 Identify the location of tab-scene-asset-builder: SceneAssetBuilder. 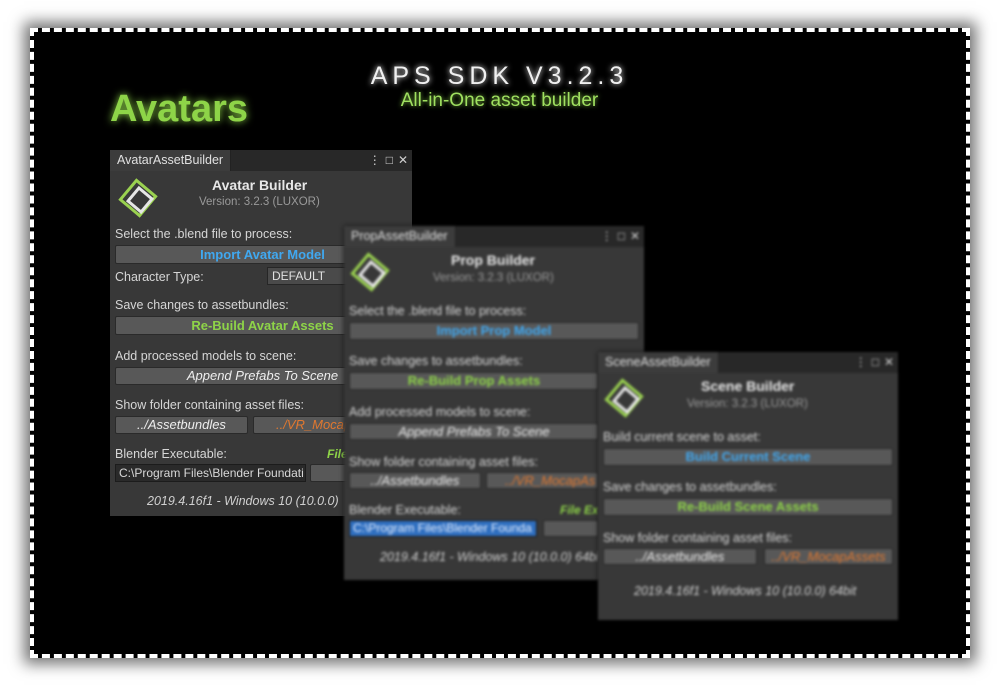
(658, 362).